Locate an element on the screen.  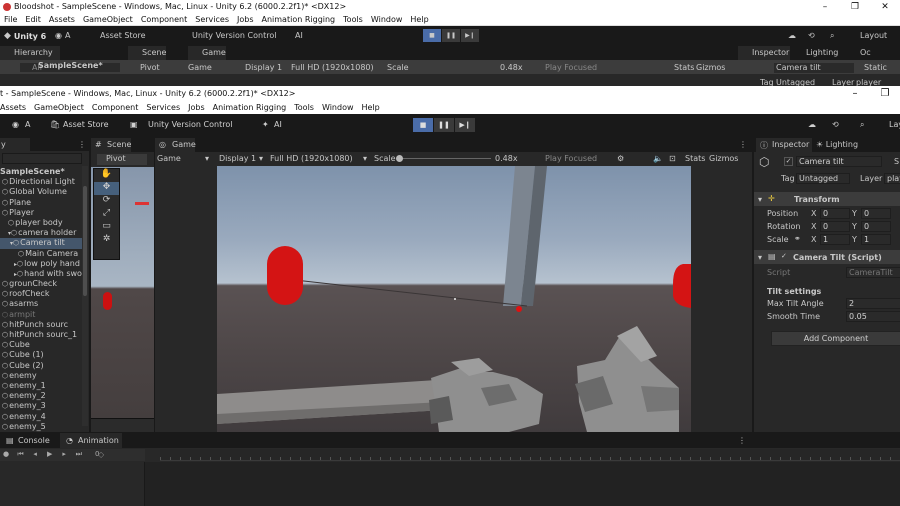
menu-help: Help is located at coordinates (419, 19).